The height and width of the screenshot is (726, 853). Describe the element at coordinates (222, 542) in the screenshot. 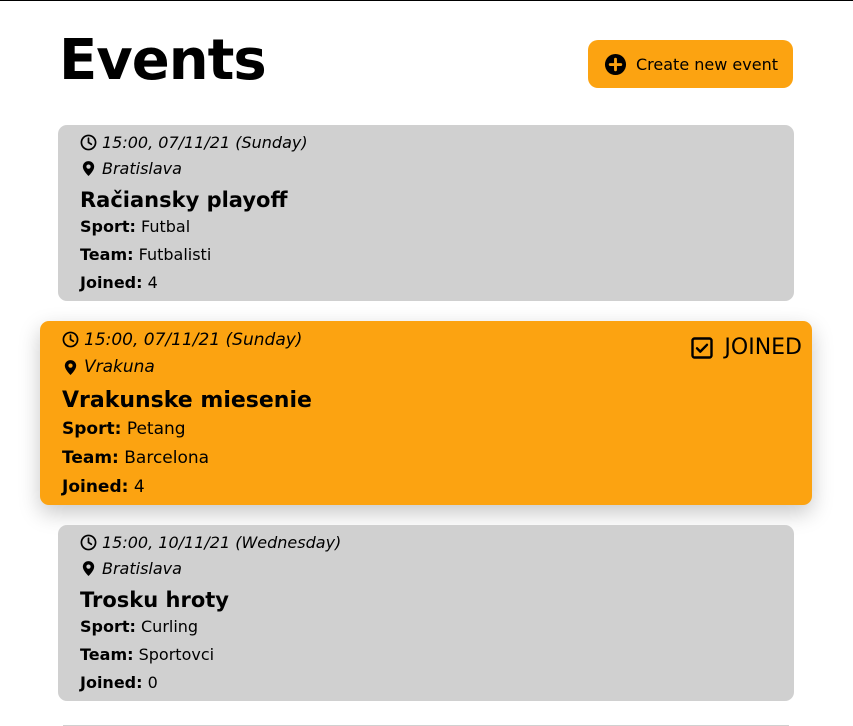

I see `event-time-text: 15:00, 10/11/21 (Wednesday)` at that location.